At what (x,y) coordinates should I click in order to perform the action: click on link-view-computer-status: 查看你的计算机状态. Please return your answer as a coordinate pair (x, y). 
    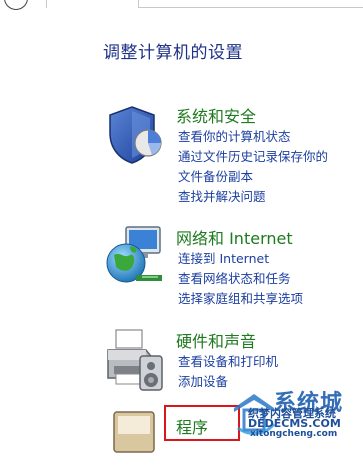
    Looking at the image, I should click on (253, 137).